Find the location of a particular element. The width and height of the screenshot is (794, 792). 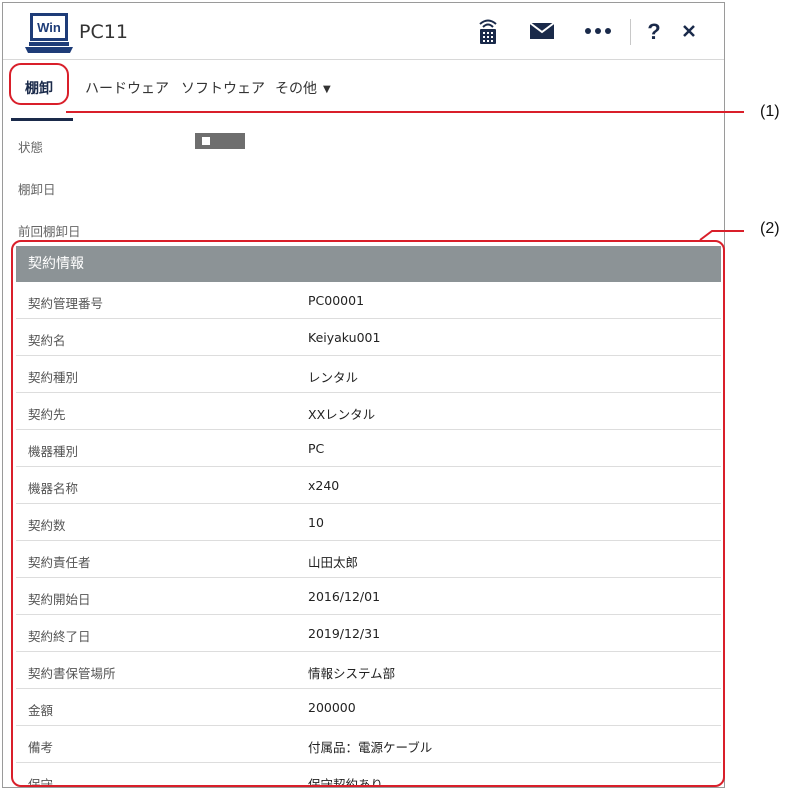

annotation-label-2: (2) is located at coordinates (770, 228).